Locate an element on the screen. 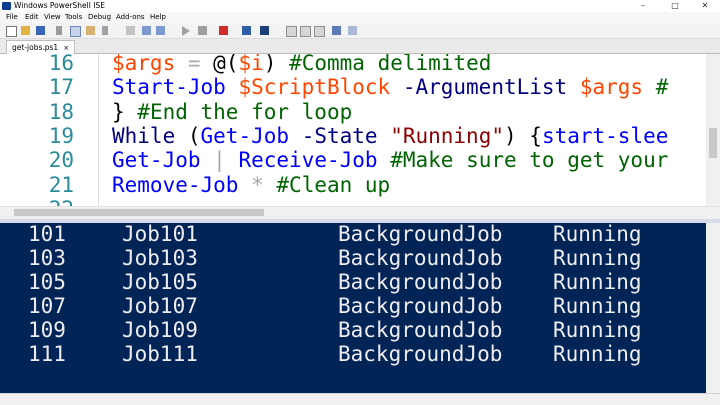 The width and height of the screenshot is (720, 405). code-text: } #End the for loop is located at coordinates (232, 112).